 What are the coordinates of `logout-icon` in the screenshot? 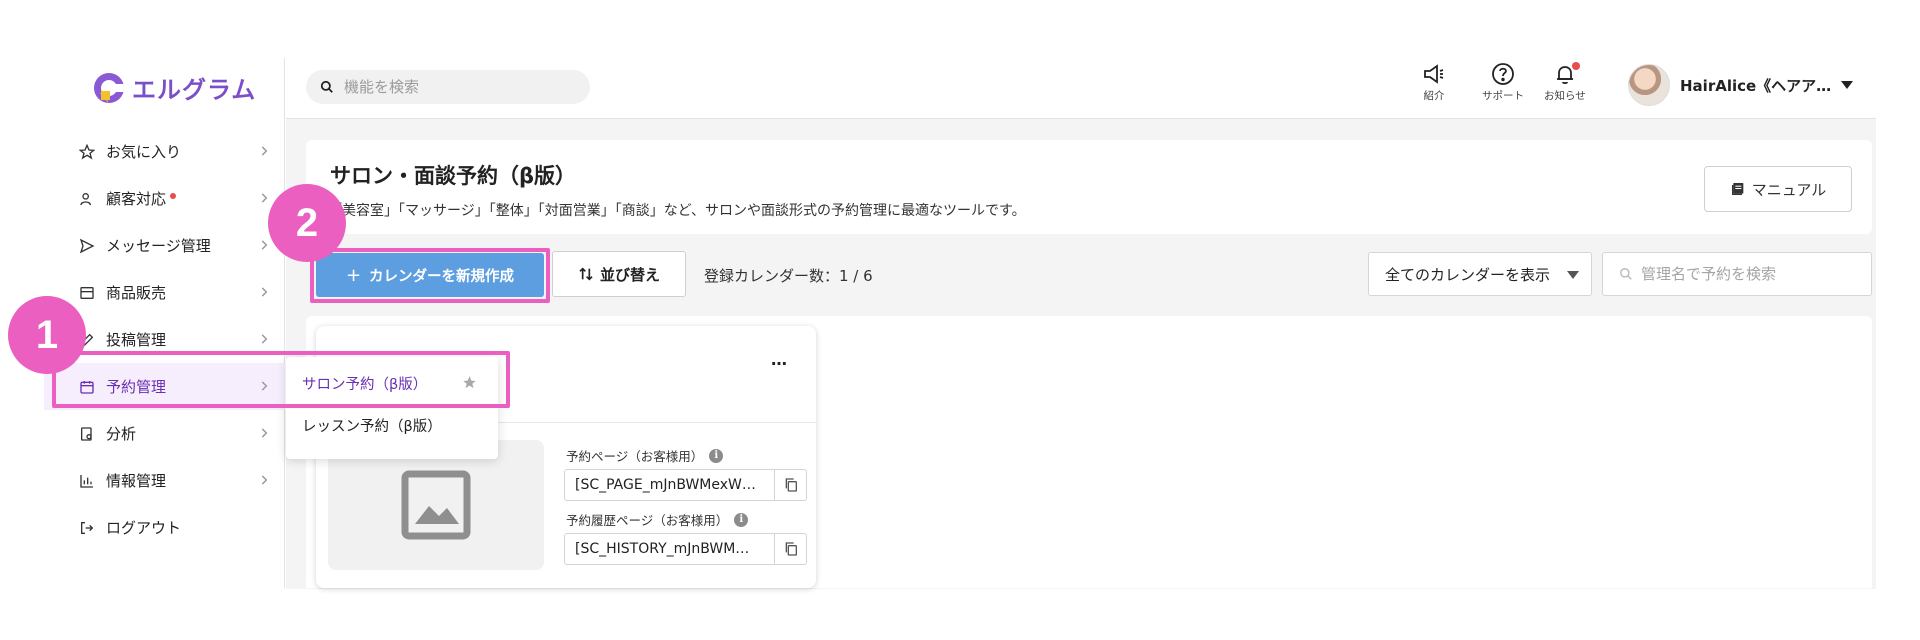 It's located at (87, 528).